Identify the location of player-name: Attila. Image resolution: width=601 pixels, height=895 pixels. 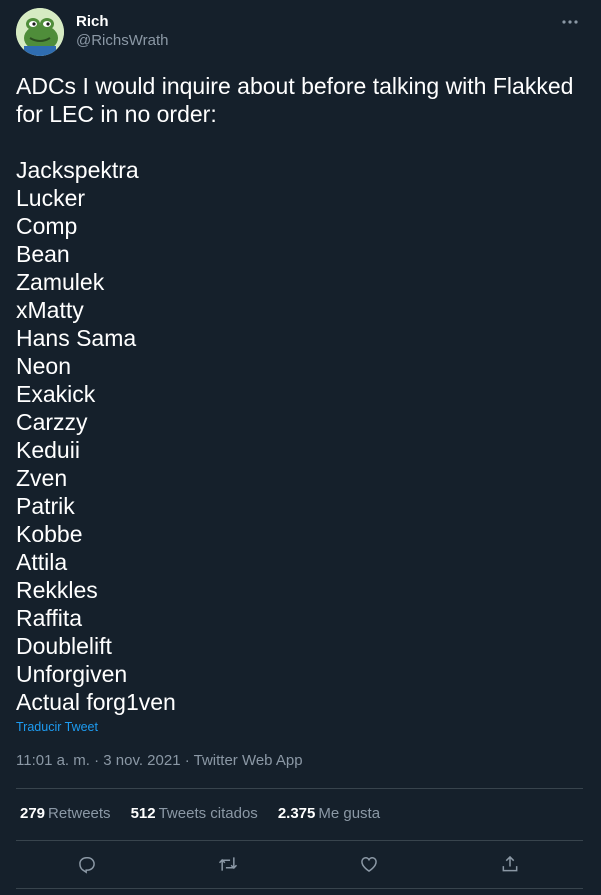
(42, 562).